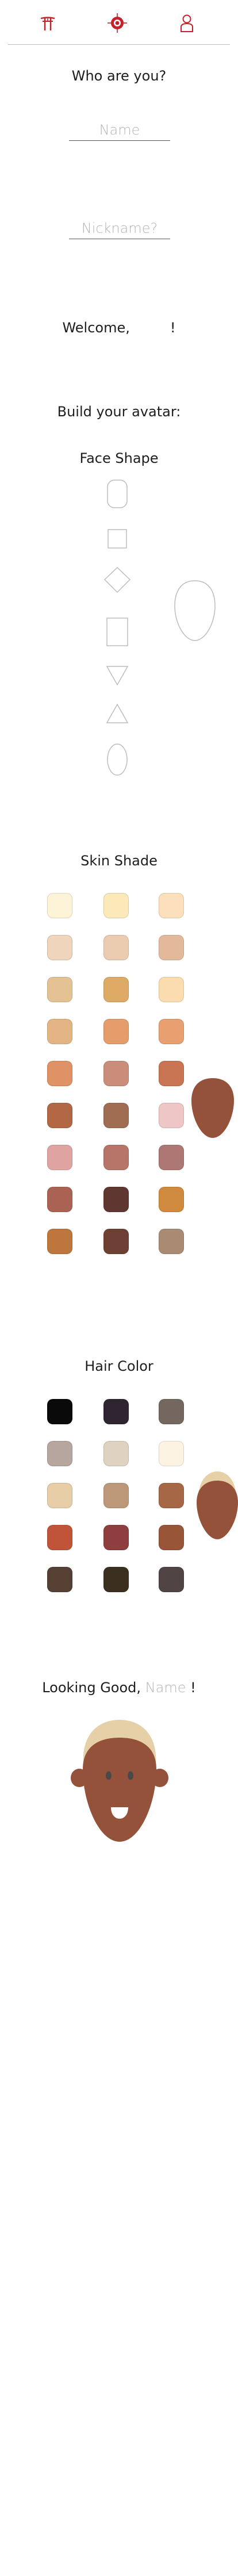 Image resolution: width=238 pixels, height=2576 pixels. I want to click on face-shape-inverted-triangle-button, so click(118, 676).